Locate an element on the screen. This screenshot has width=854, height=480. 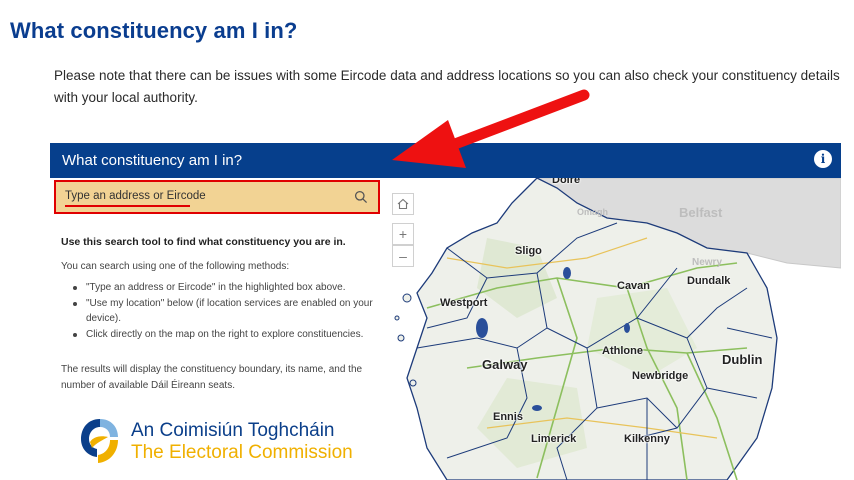
info-icon: i is located at coordinates (823, 159).